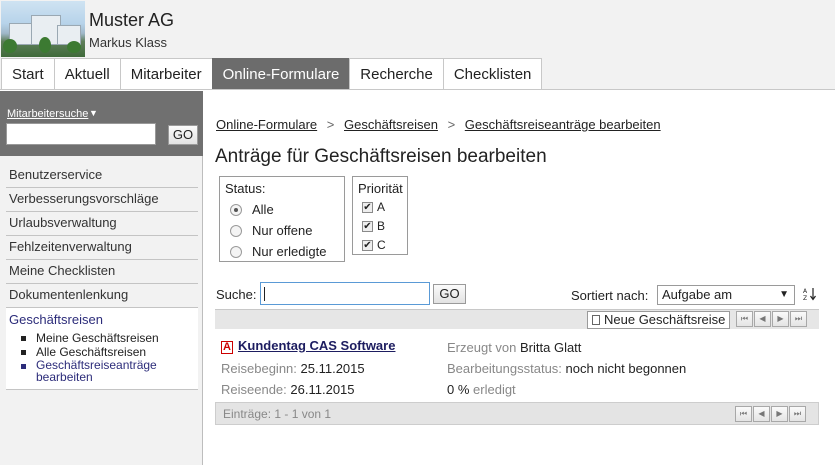 This screenshot has width=835, height=465. Describe the element at coordinates (345, 293) in the screenshot. I see `search-input` at that location.